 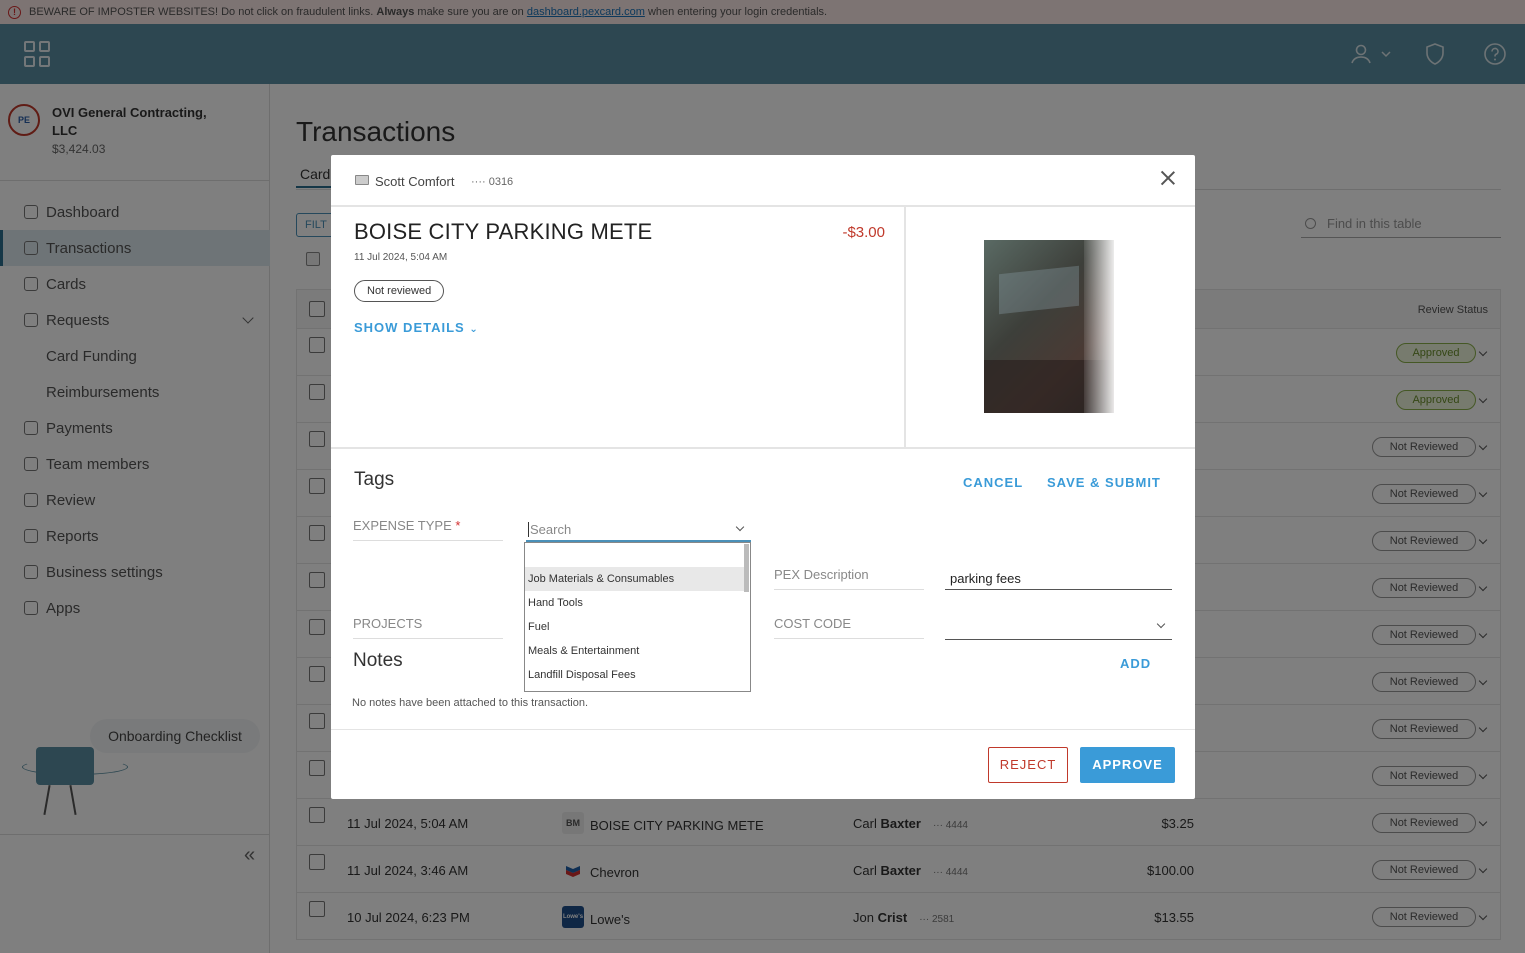 I want to click on cost-code-label: COST CODE, so click(x=849, y=627).